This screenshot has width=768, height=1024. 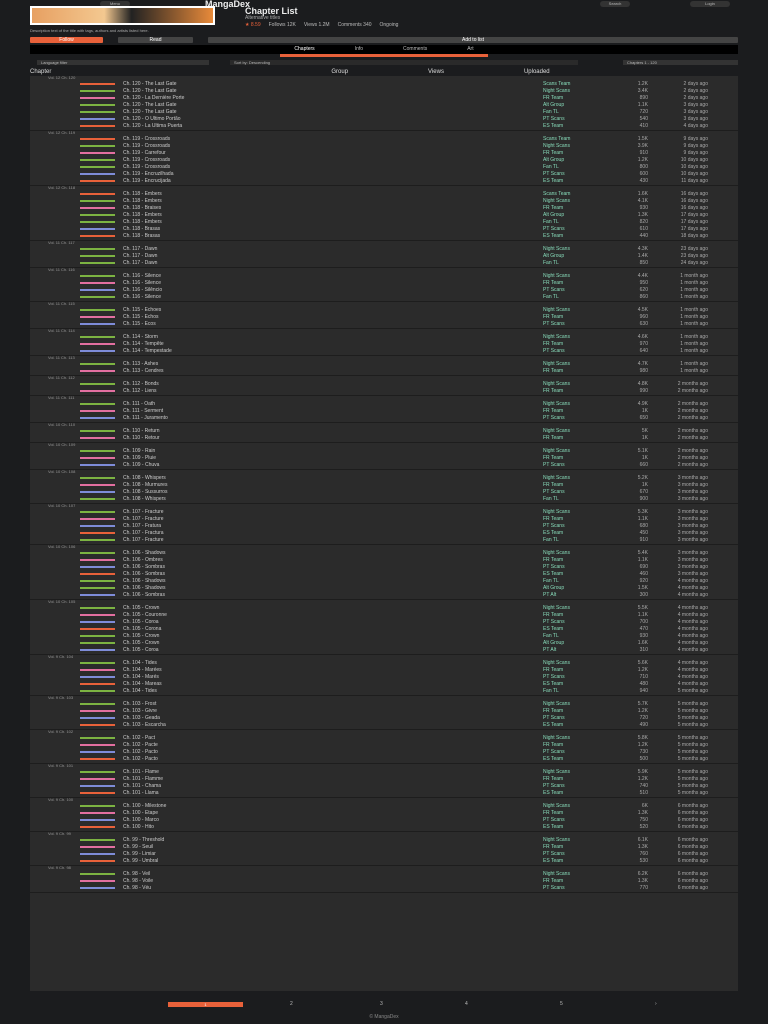 What do you see at coordinates (333, 119) in the screenshot?
I see `chapter-title-link: Ch. 120 - O Último Portão` at bounding box center [333, 119].